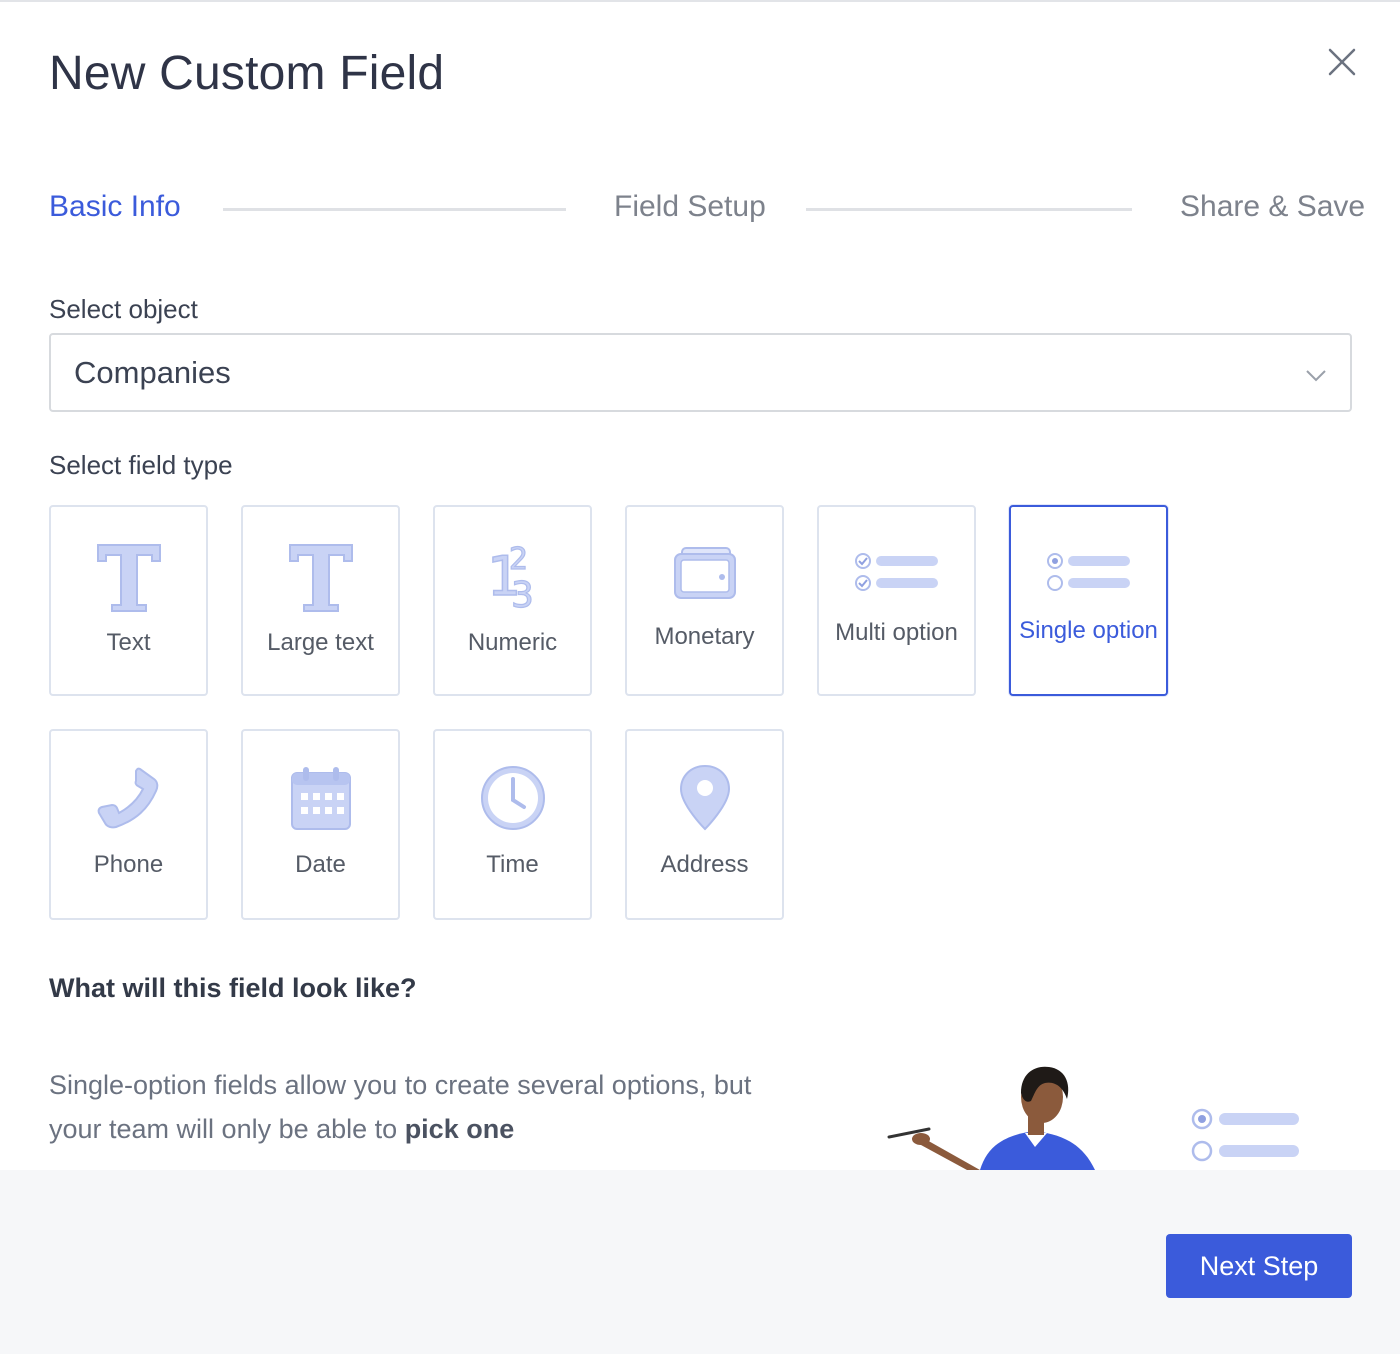 The image size is (1400, 1354). I want to click on modal-title: New Custom Field, so click(247, 73).